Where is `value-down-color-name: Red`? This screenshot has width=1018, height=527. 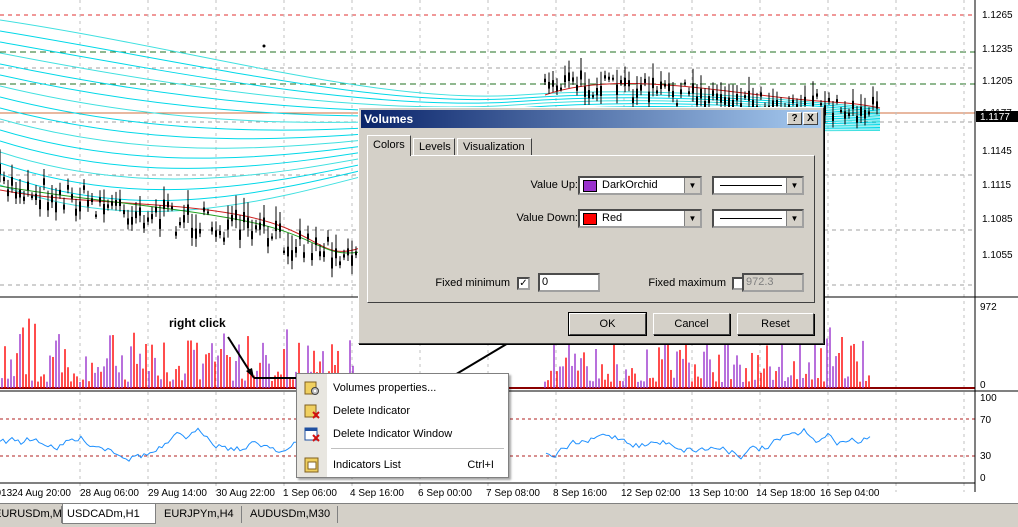 value-down-color-name: Red is located at coordinates (612, 218).